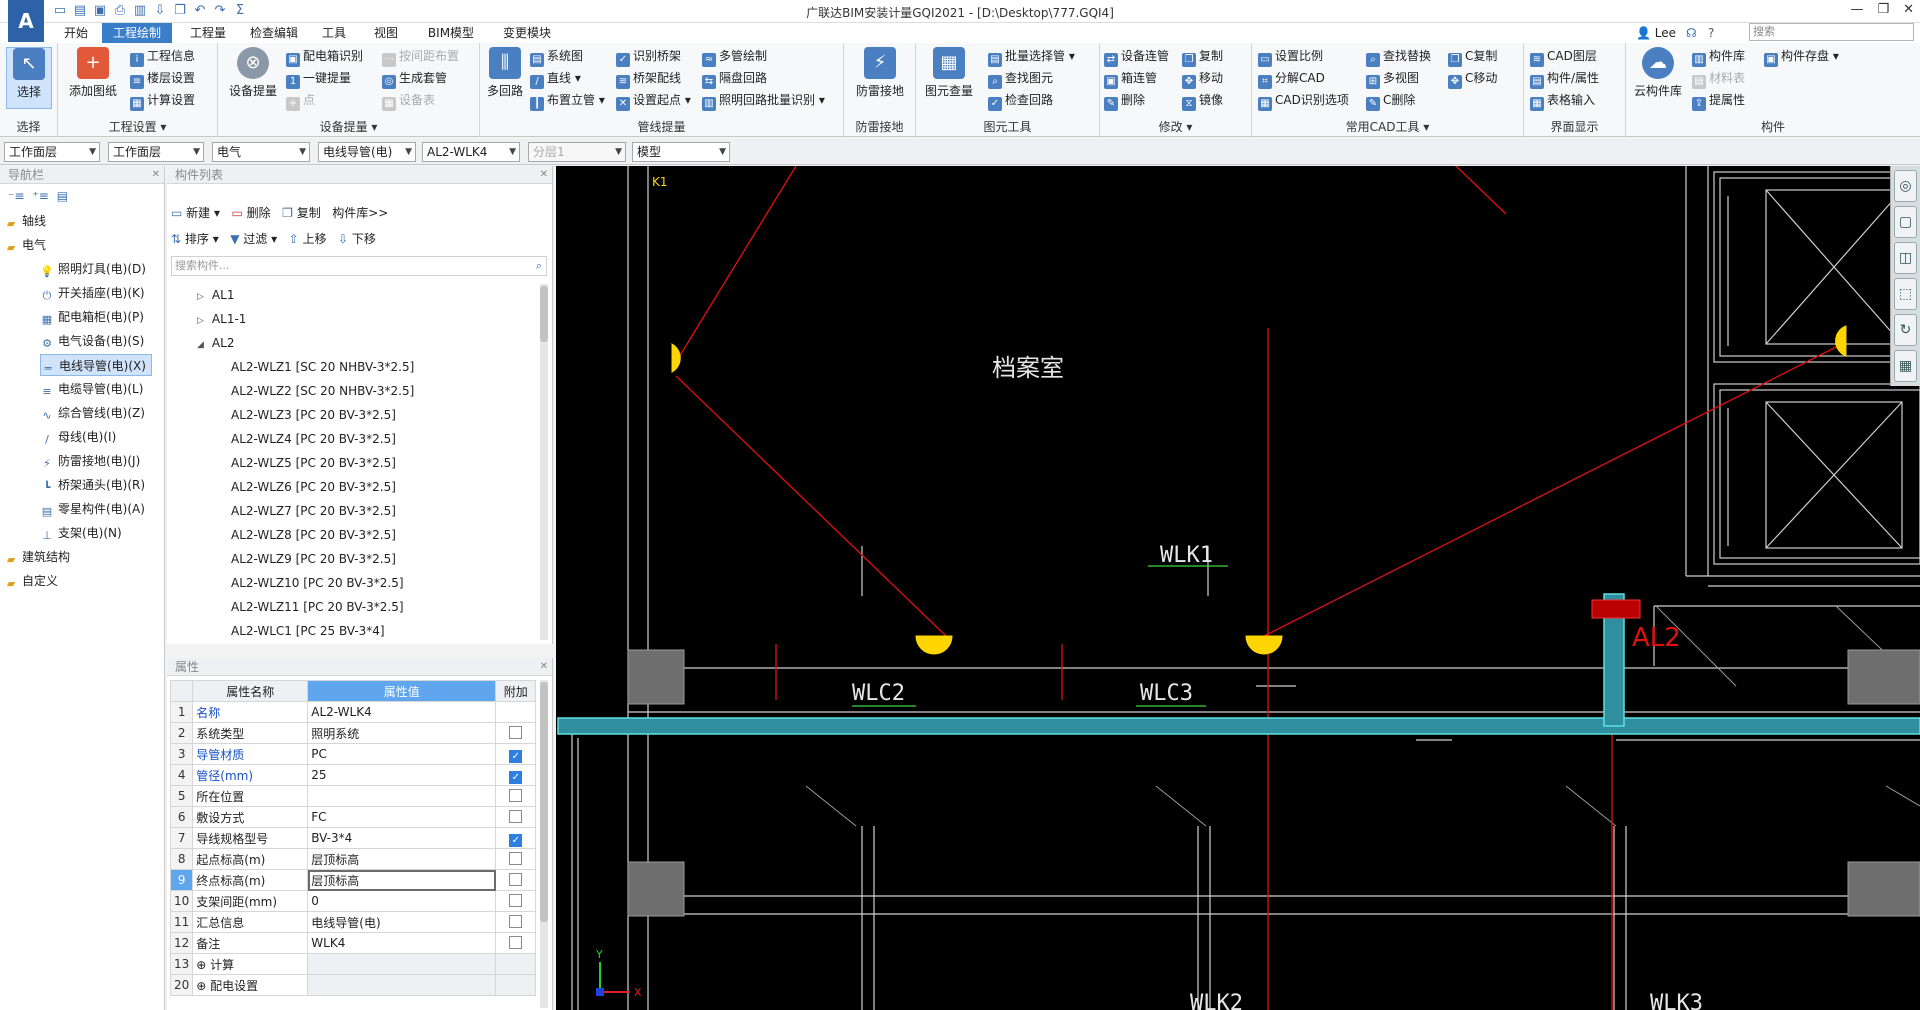 The image size is (1920, 1010). I want to click on property-value: BV-3*4, so click(402, 838).